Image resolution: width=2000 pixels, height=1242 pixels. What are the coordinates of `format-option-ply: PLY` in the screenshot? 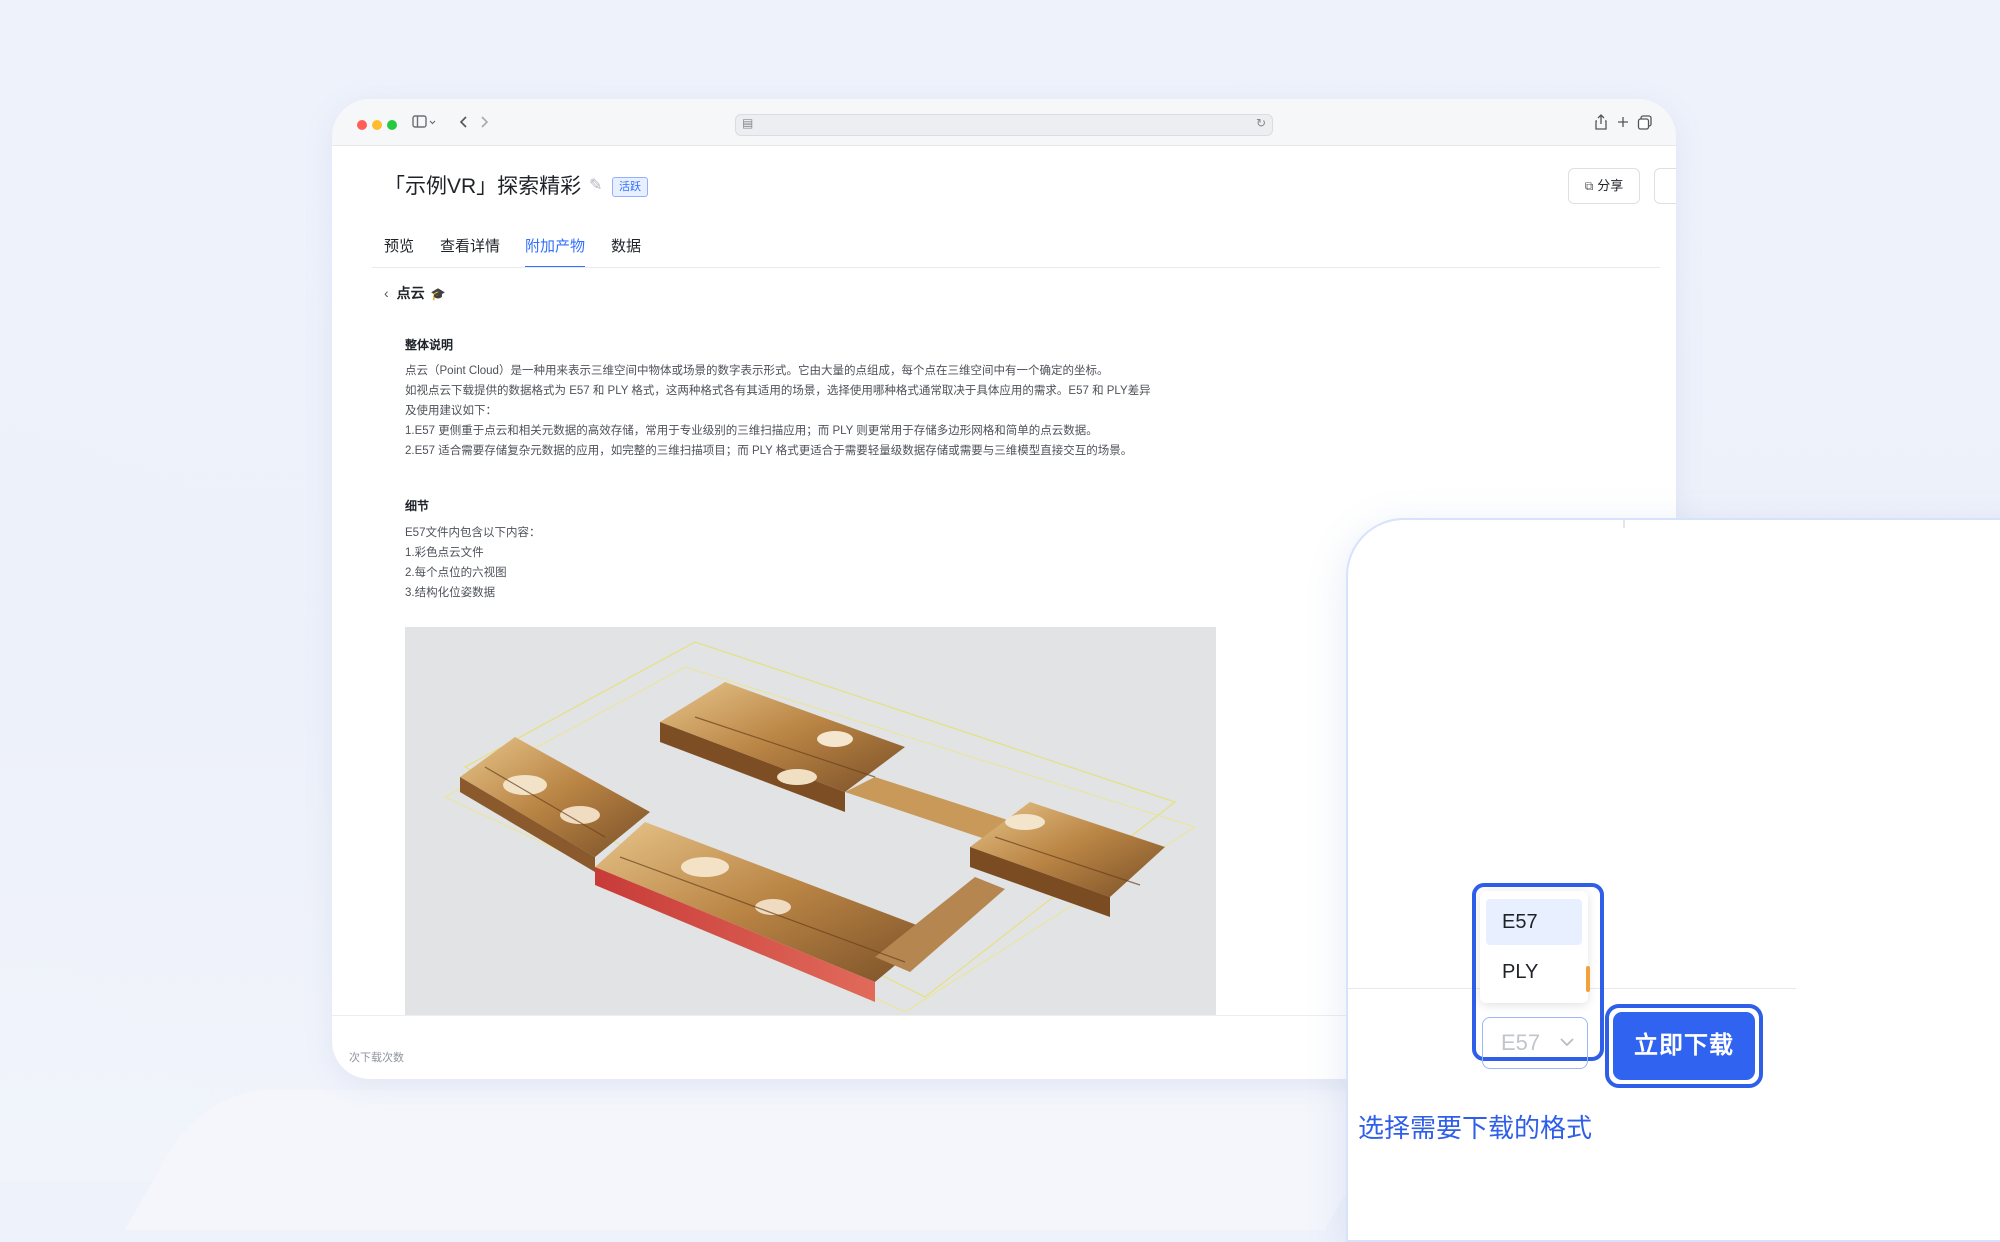 It's located at (1534, 972).